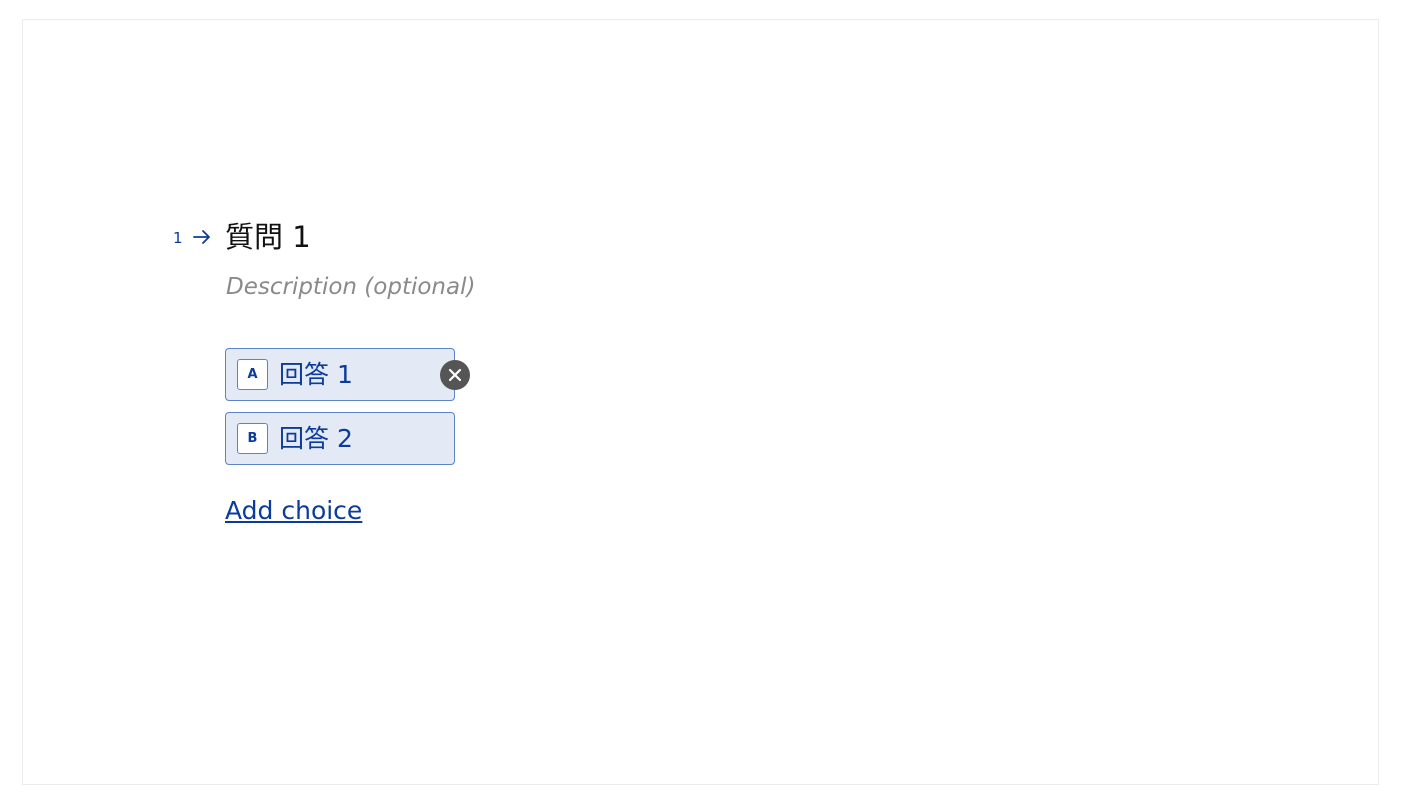 This screenshot has width=1405, height=809. What do you see at coordinates (202, 237) in the screenshot?
I see `arrow-right-icon` at bounding box center [202, 237].